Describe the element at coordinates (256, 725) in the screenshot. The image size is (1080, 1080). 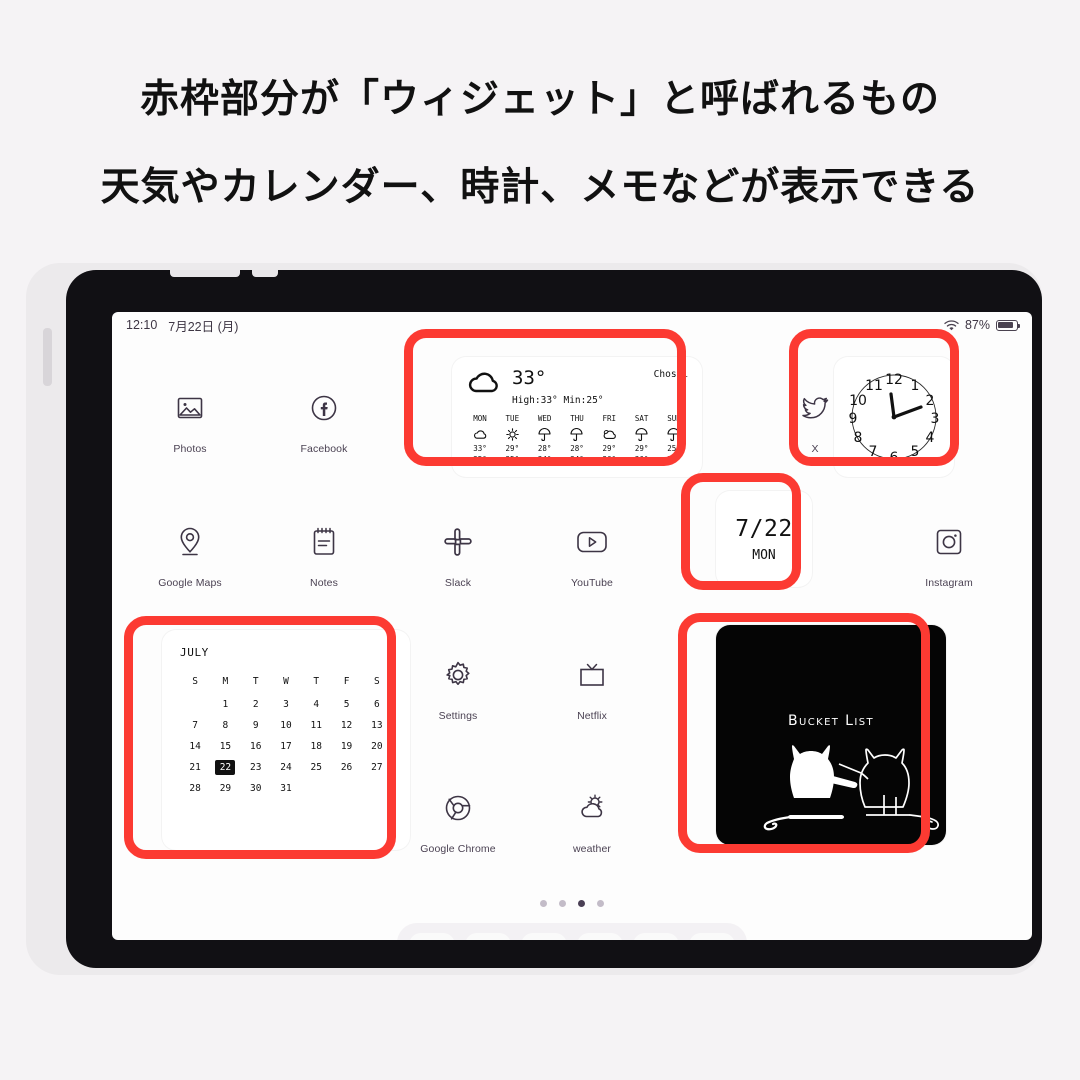
I see `calendar-day: 9` at that location.